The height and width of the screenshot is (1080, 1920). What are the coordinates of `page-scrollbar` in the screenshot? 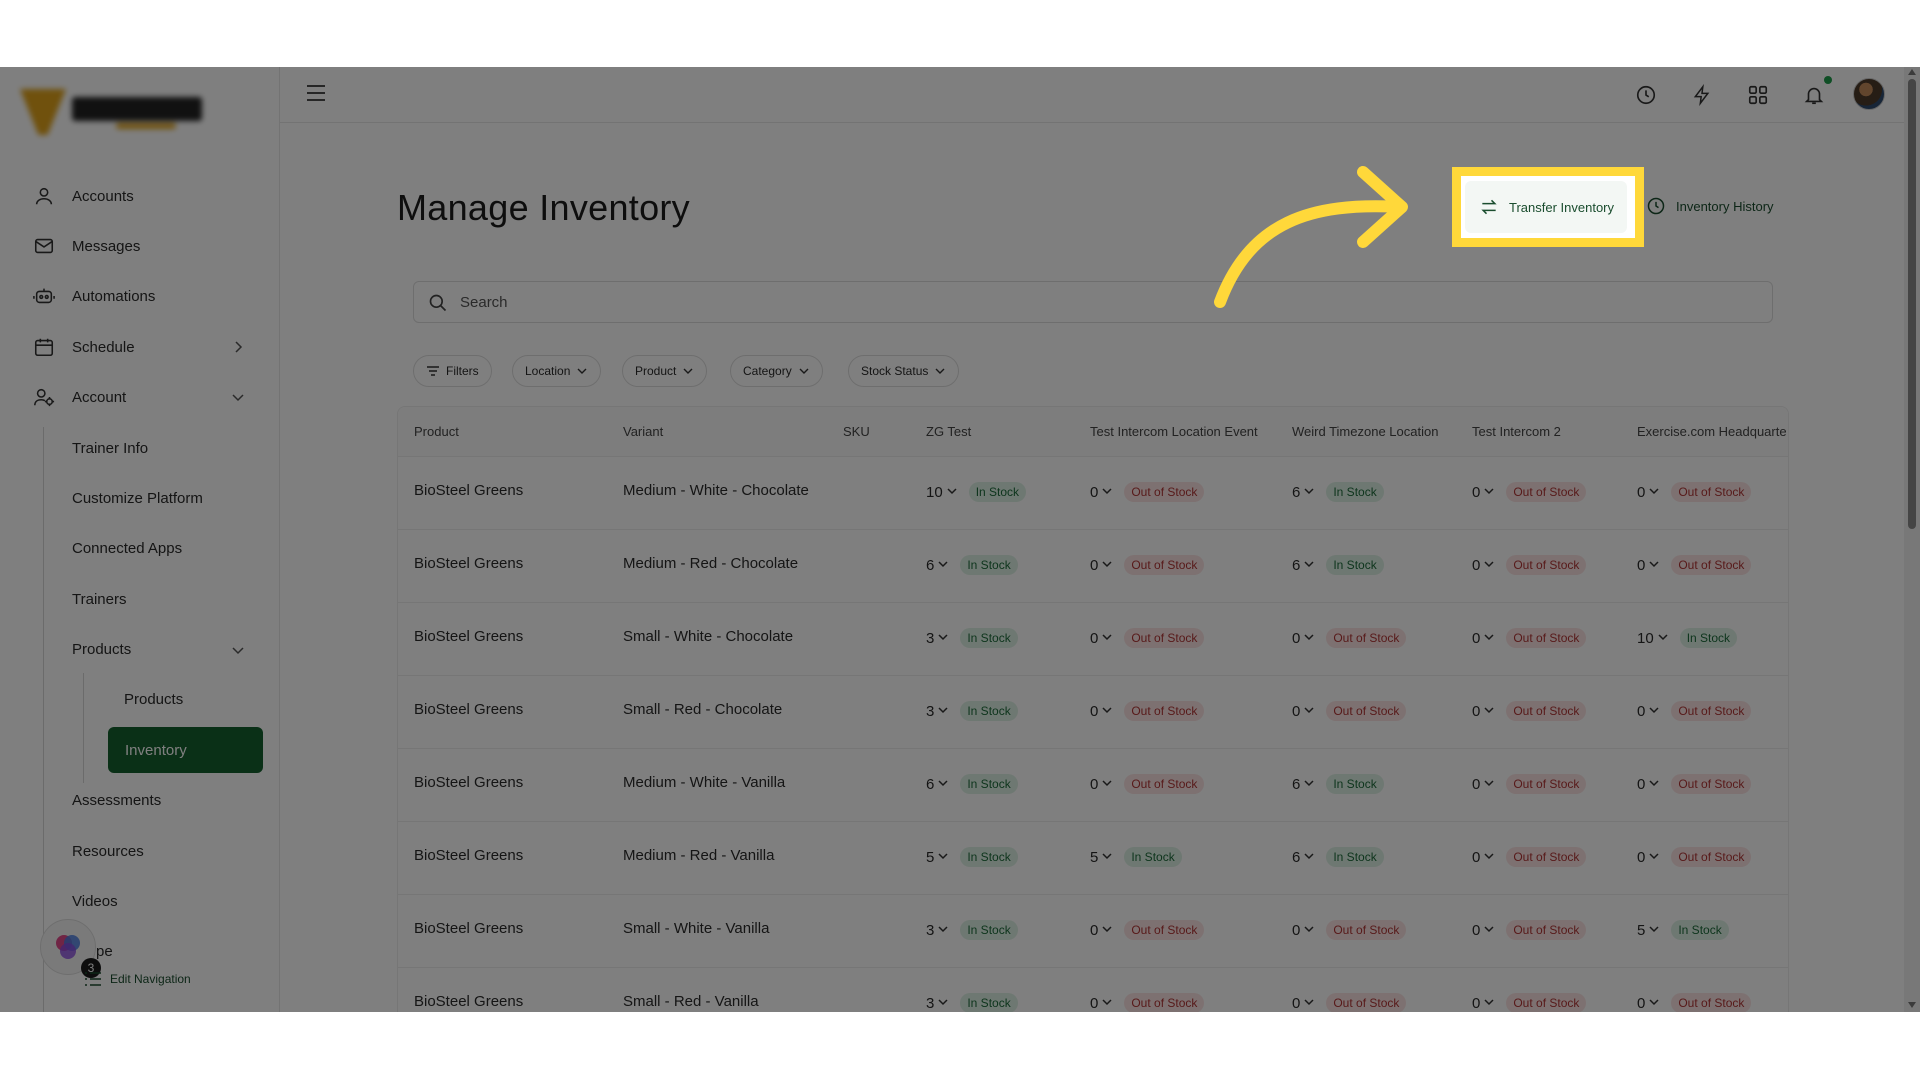 It's located at (1912, 539).